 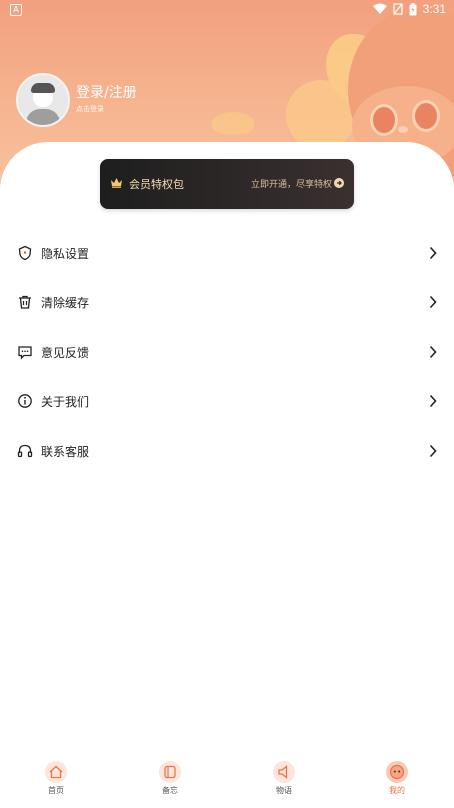 I want to click on menu-label: 联系客服, so click(x=65, y=452).